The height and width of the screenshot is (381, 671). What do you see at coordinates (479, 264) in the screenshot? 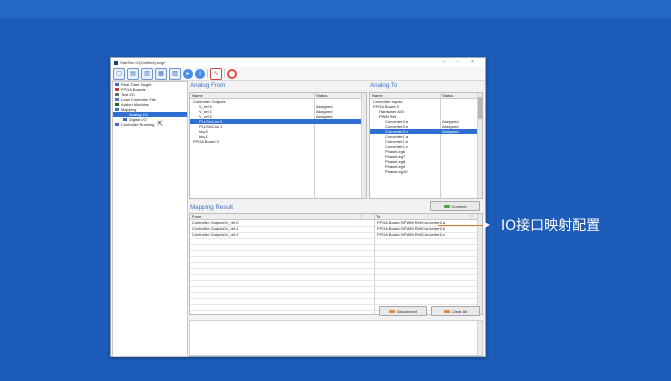
I see `mapping-result-scrollbar` at bounding box center [479, 264].